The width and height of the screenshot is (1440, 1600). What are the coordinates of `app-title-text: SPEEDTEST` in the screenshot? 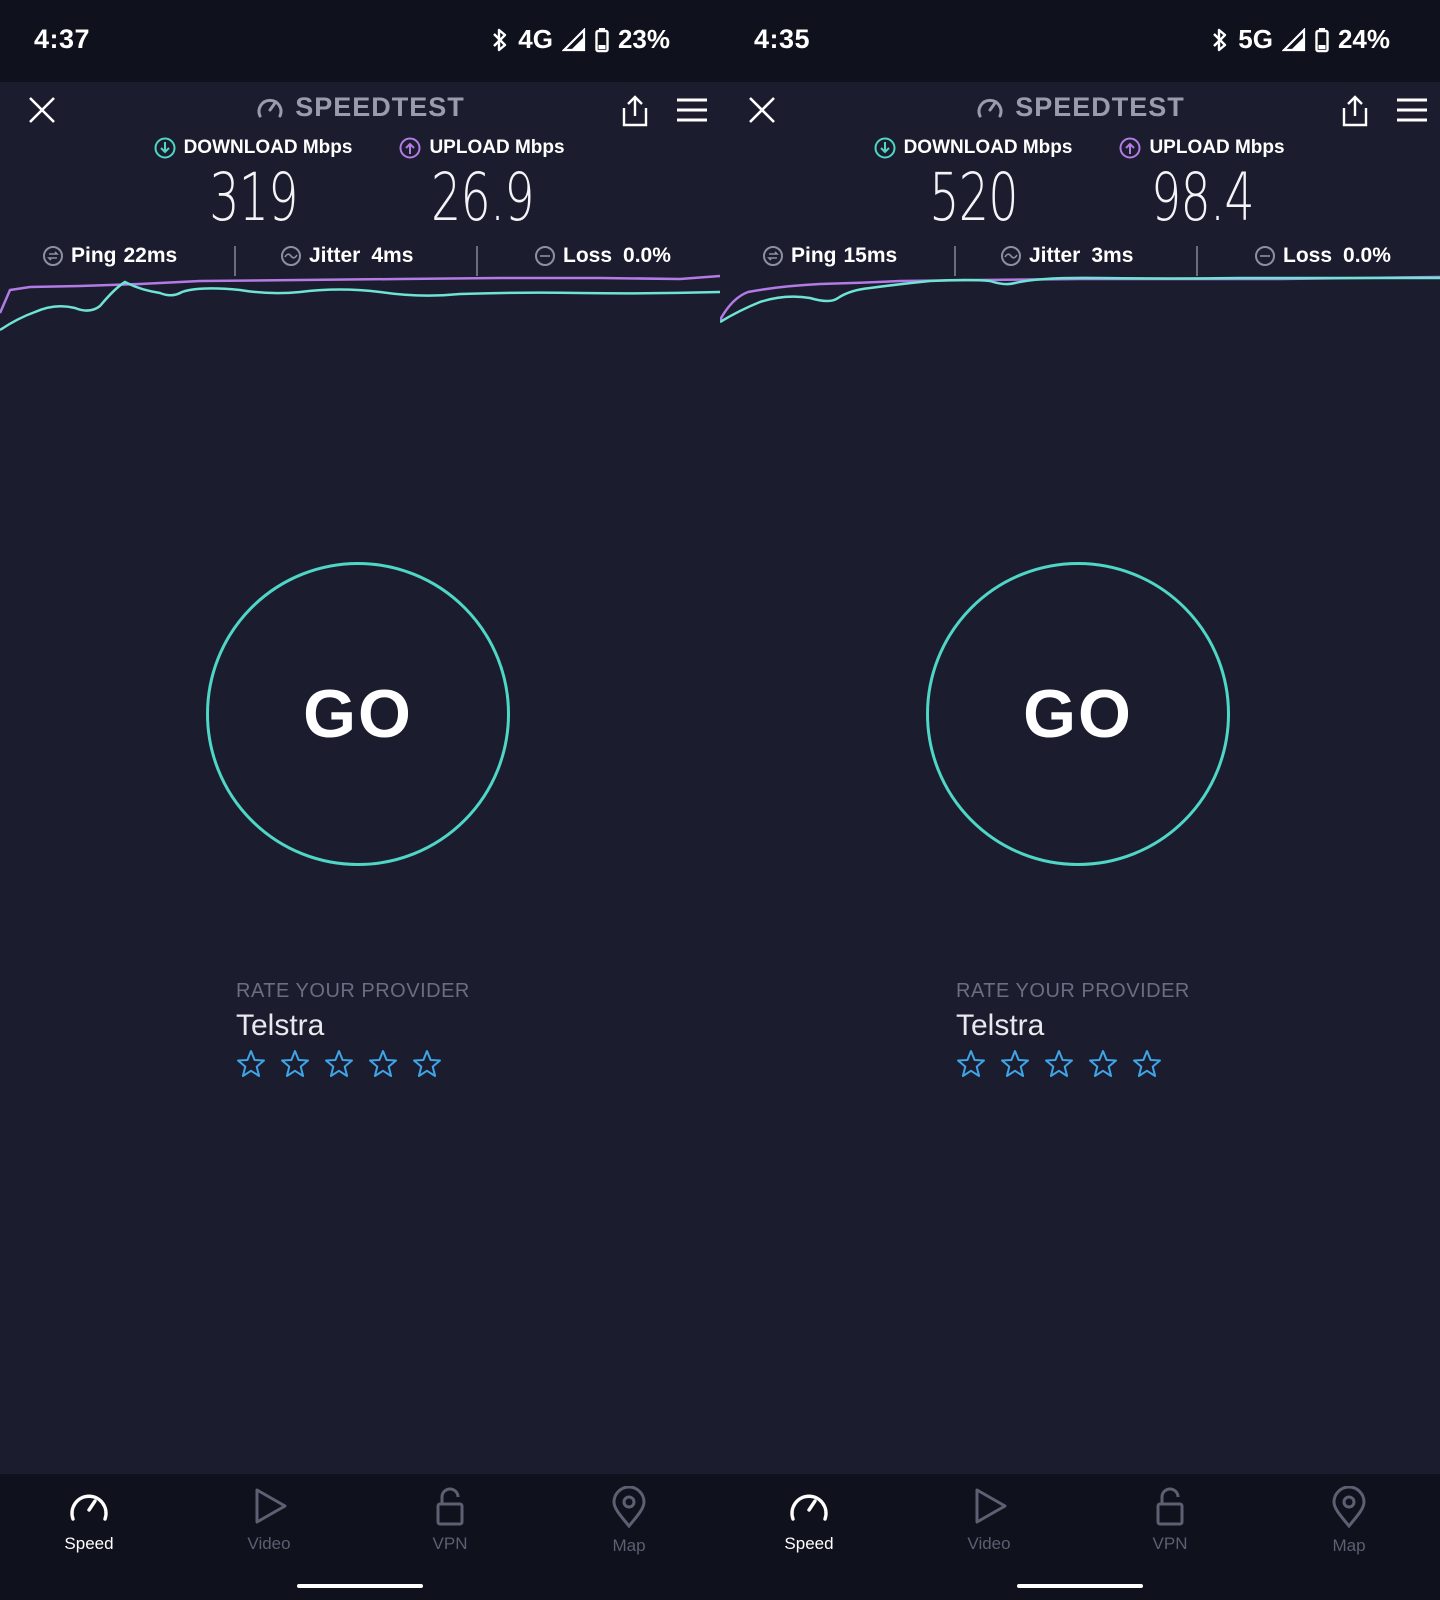 It's located at (1100, 107).